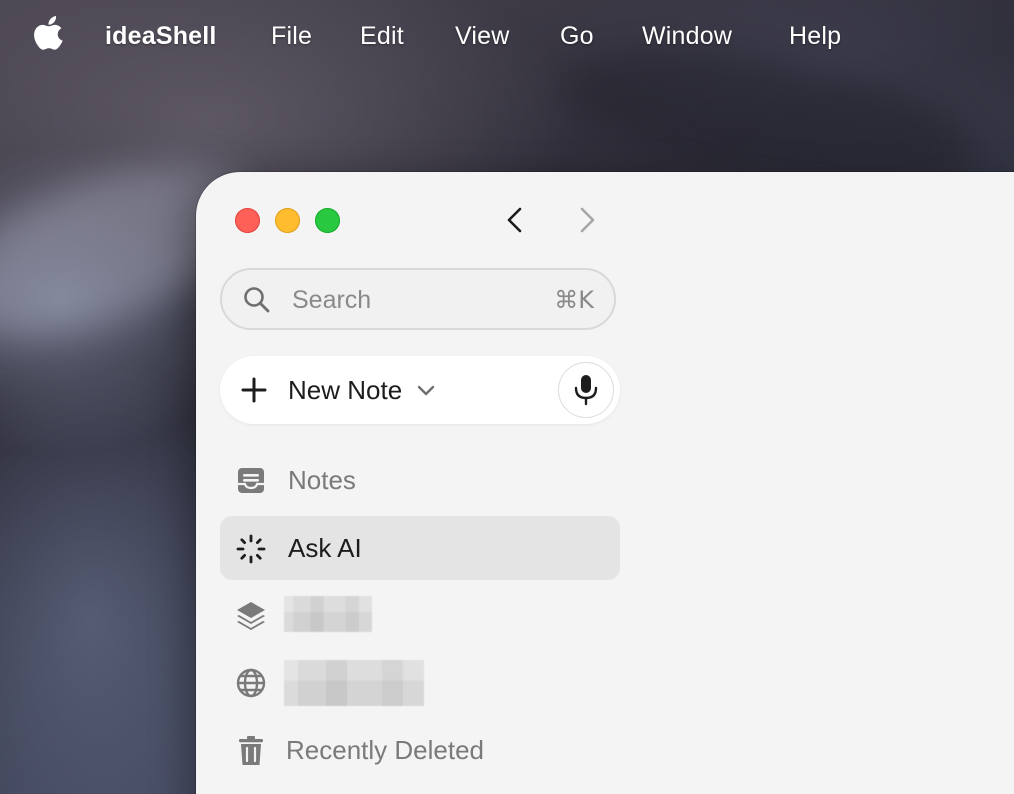 The width and height of the screenshot is (1014, 794). I want to click on new-note-bar: New Note, so click(420, 390).